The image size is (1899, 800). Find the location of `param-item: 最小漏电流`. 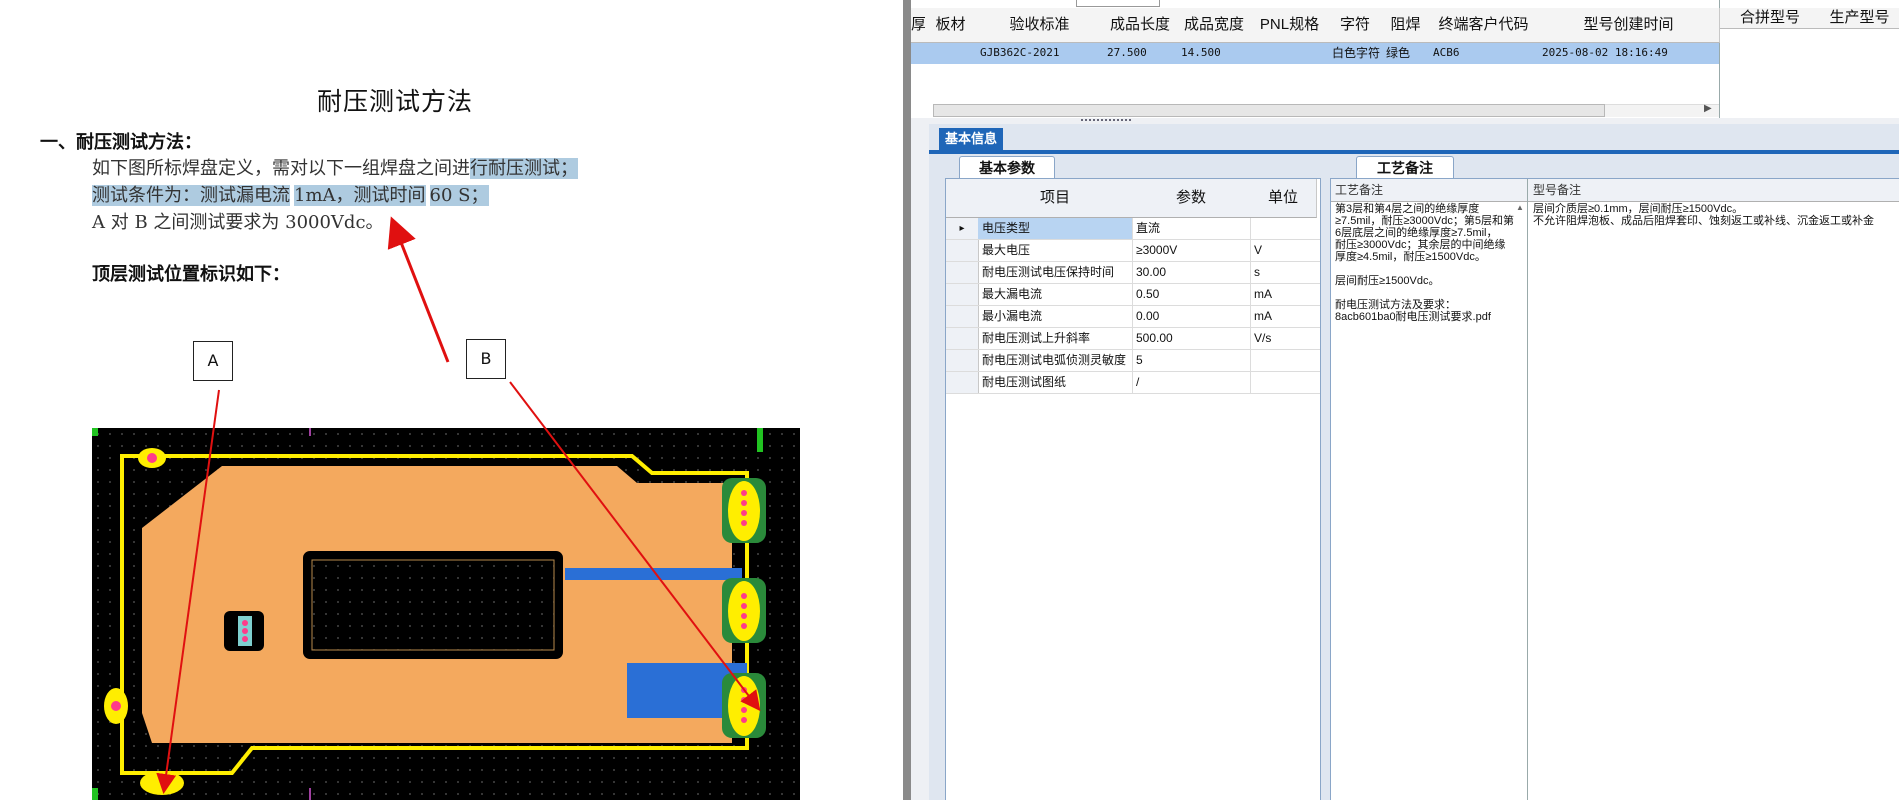

param-item: 最小漏电流 is located at coordinates (1055, 317).